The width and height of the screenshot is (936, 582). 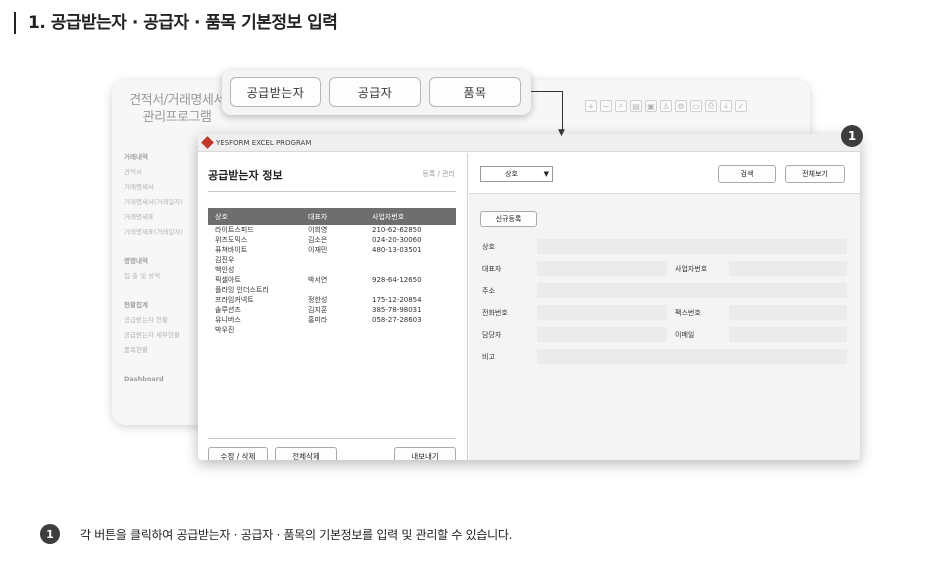 I want to click on plus-icon: +, so click(x=591, y=106).